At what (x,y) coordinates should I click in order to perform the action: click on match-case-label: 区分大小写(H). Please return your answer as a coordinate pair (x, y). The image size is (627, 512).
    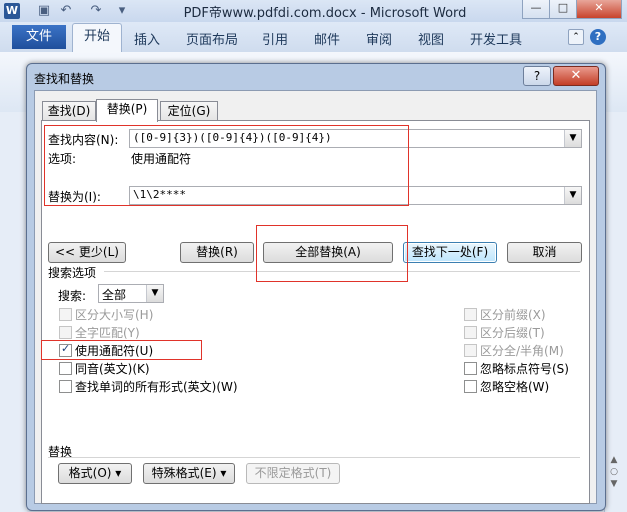
    Looking at the image, I should click on (114, 315).